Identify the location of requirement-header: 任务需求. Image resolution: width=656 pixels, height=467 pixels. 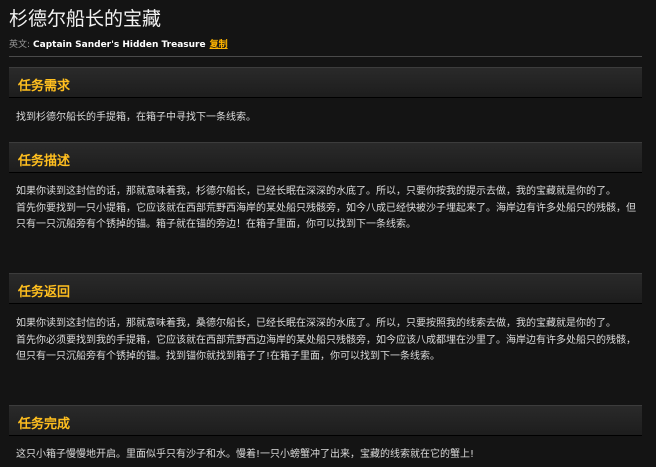
(325, 82).